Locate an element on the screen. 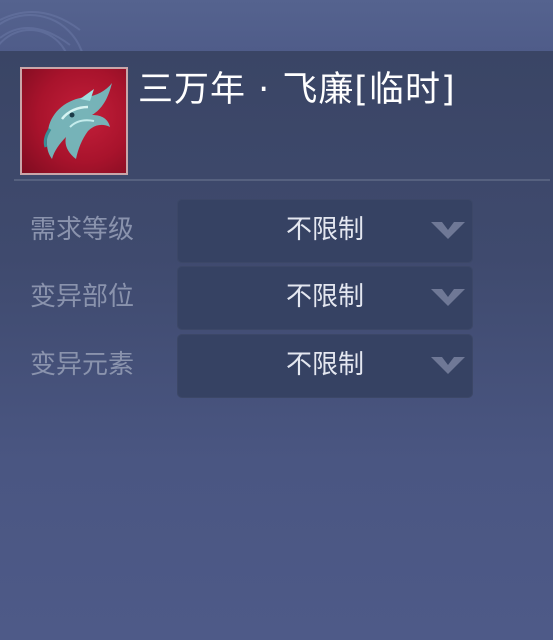  filter-row-mutation-element: 变异元素 不限制 is located at coordinates (276, 366).